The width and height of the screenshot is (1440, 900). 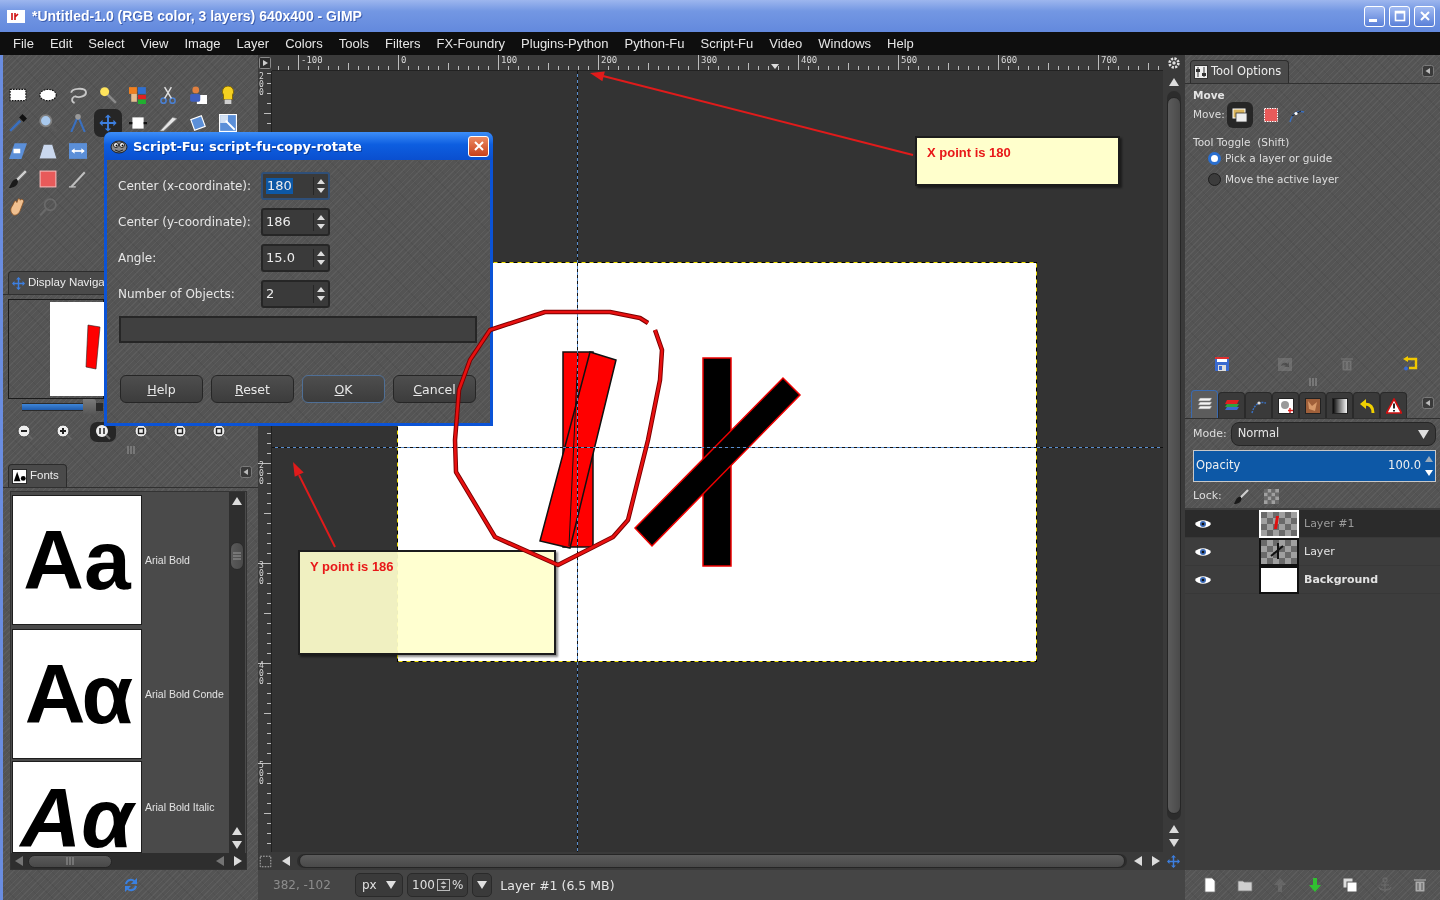 I want to click on menu-item: Help, so click(x=900, y=43).